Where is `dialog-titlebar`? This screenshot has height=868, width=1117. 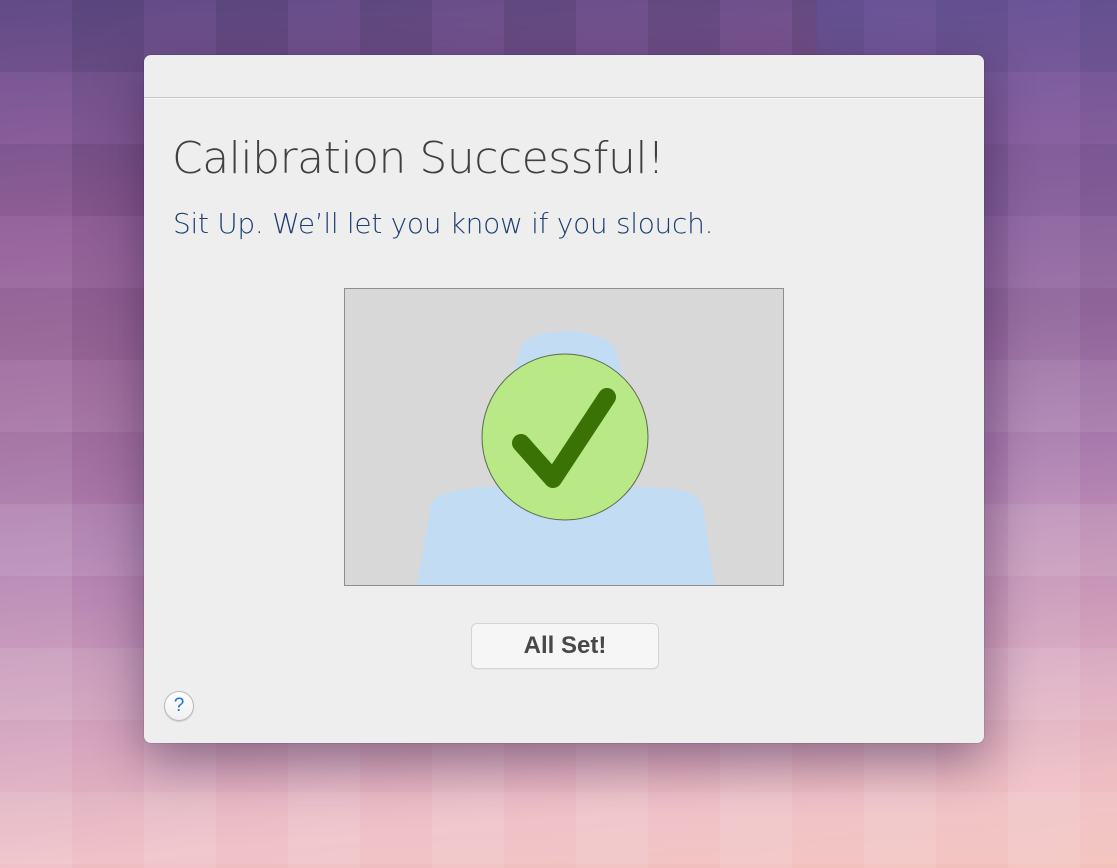 dialog-titlebar is located at coordinates (564, 76).